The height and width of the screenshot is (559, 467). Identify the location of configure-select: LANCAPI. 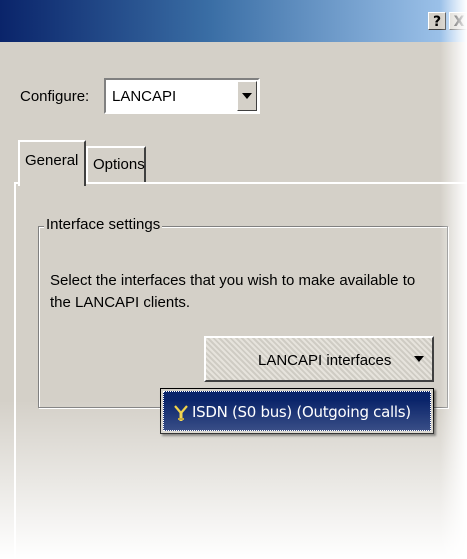
(182, 96).